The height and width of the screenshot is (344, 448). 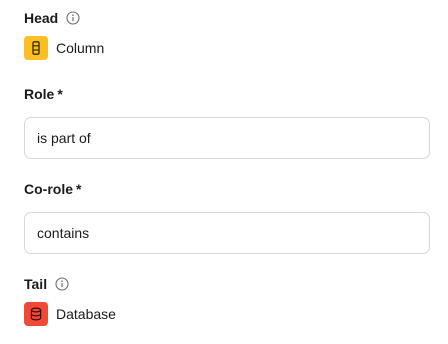 What do you see at coordinates (36, 314) in the screenshot?
I see `database-icon` at bounding box center [36, 314].